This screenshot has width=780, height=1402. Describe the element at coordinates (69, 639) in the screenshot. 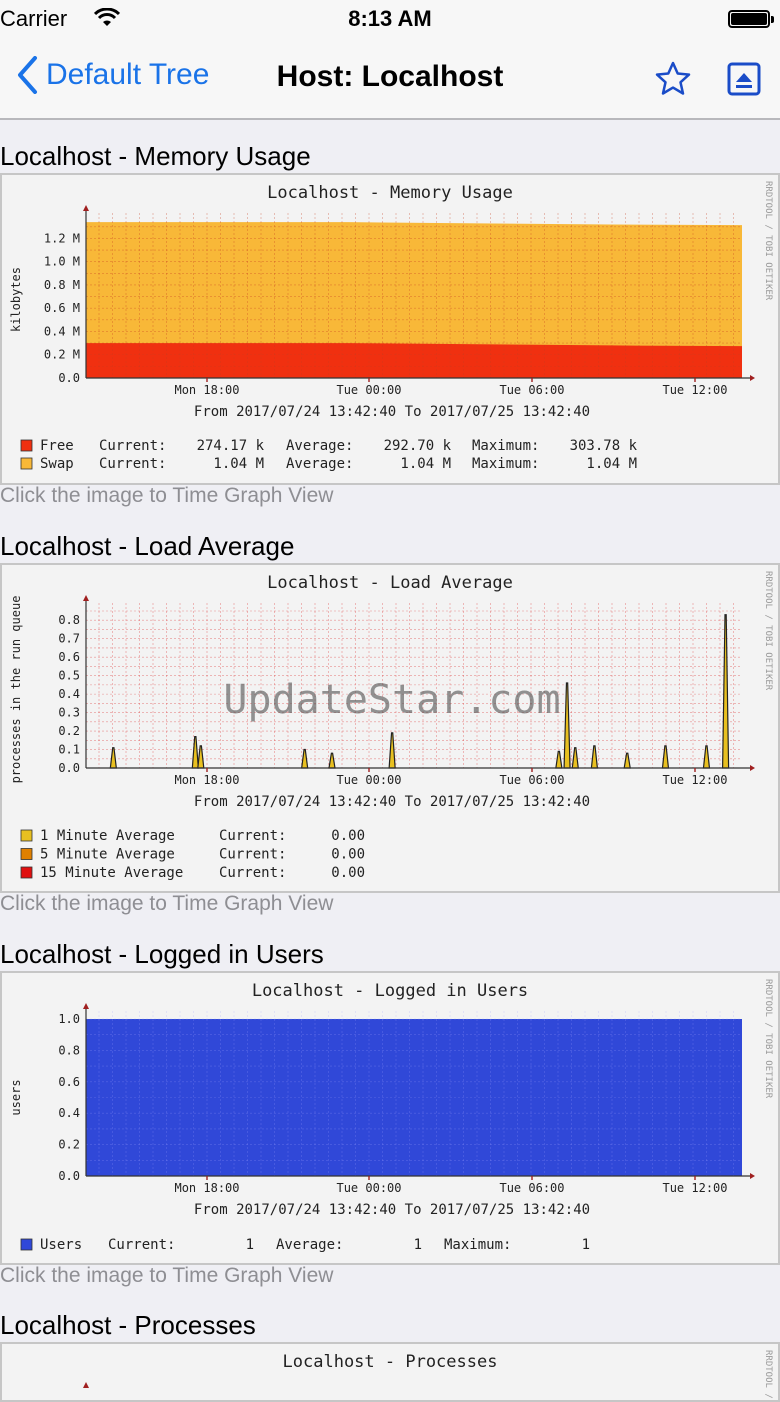

I see `y-tick-label: 0.7` at that location.